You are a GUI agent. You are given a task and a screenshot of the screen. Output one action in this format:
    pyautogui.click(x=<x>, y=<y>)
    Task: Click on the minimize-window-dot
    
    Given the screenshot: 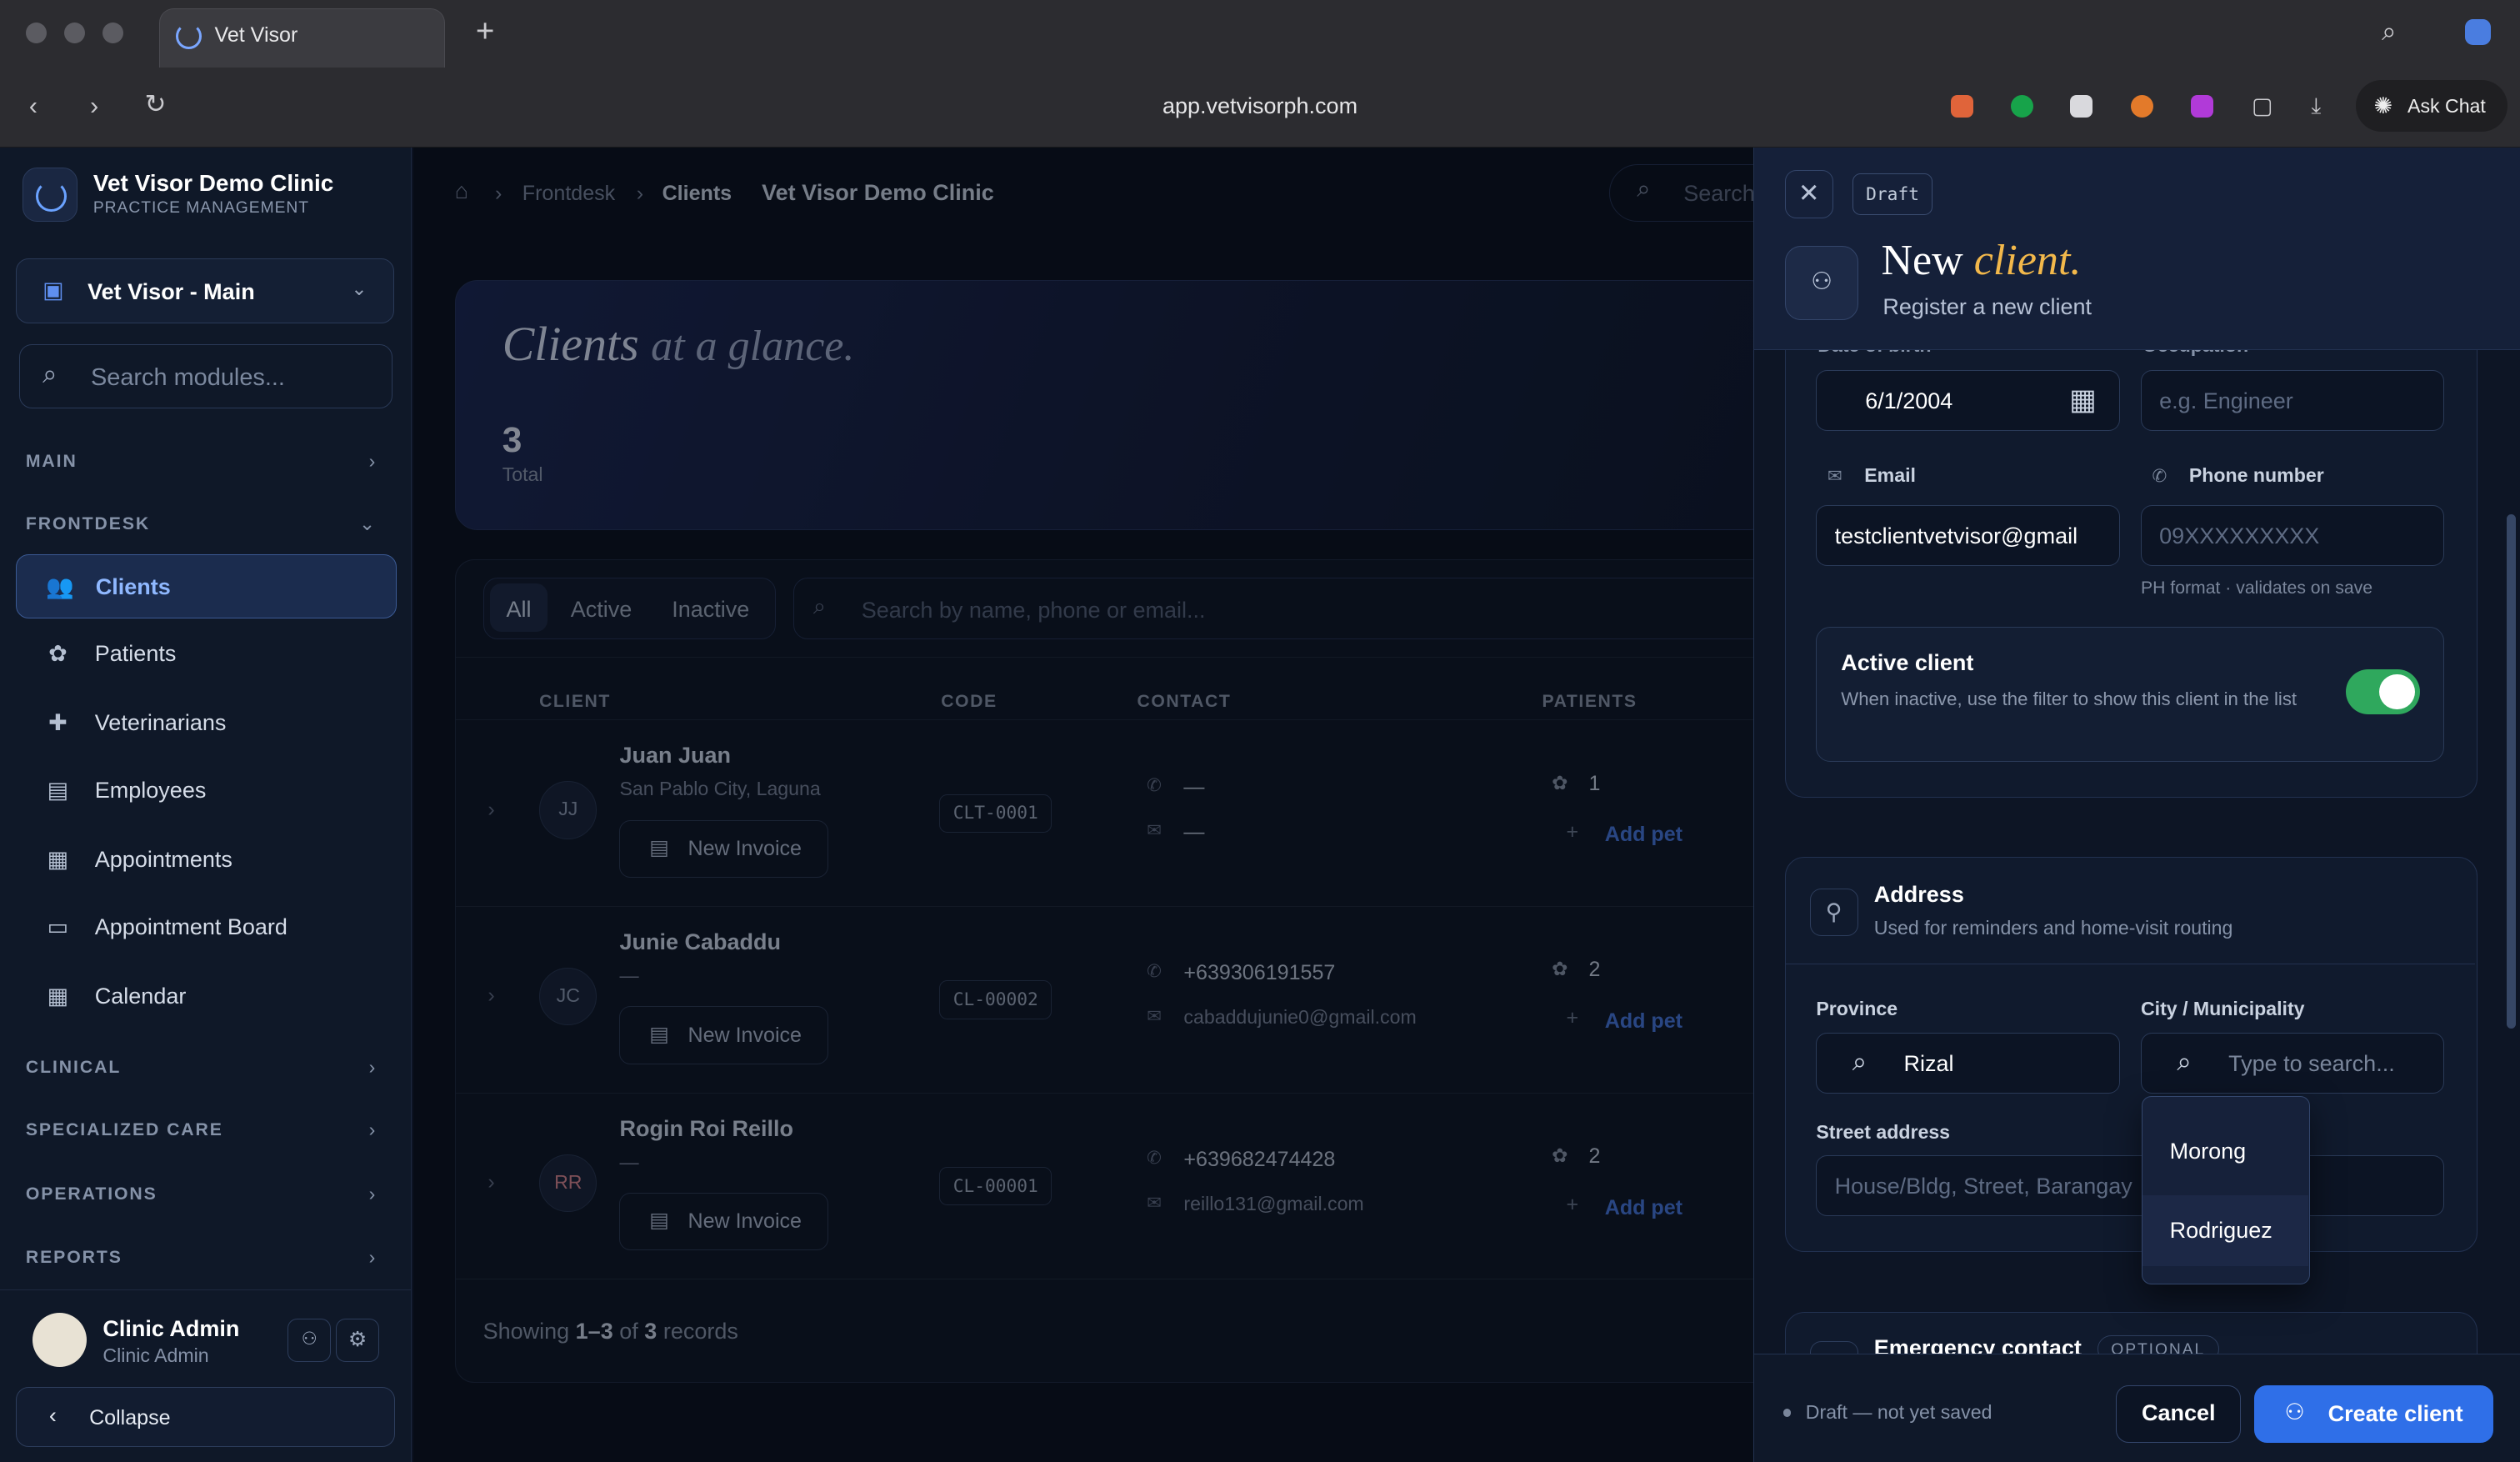 What is the action you would take?
    pyautogui.click(x=75, y=33)
    